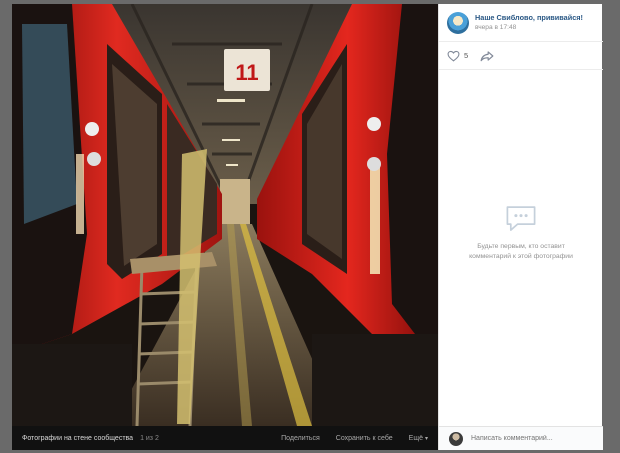 The image size is (620, 453). Describe the element at coordinates (495, 27) in the screenshot. I see `post-time: вчера в 17:48` at that location.